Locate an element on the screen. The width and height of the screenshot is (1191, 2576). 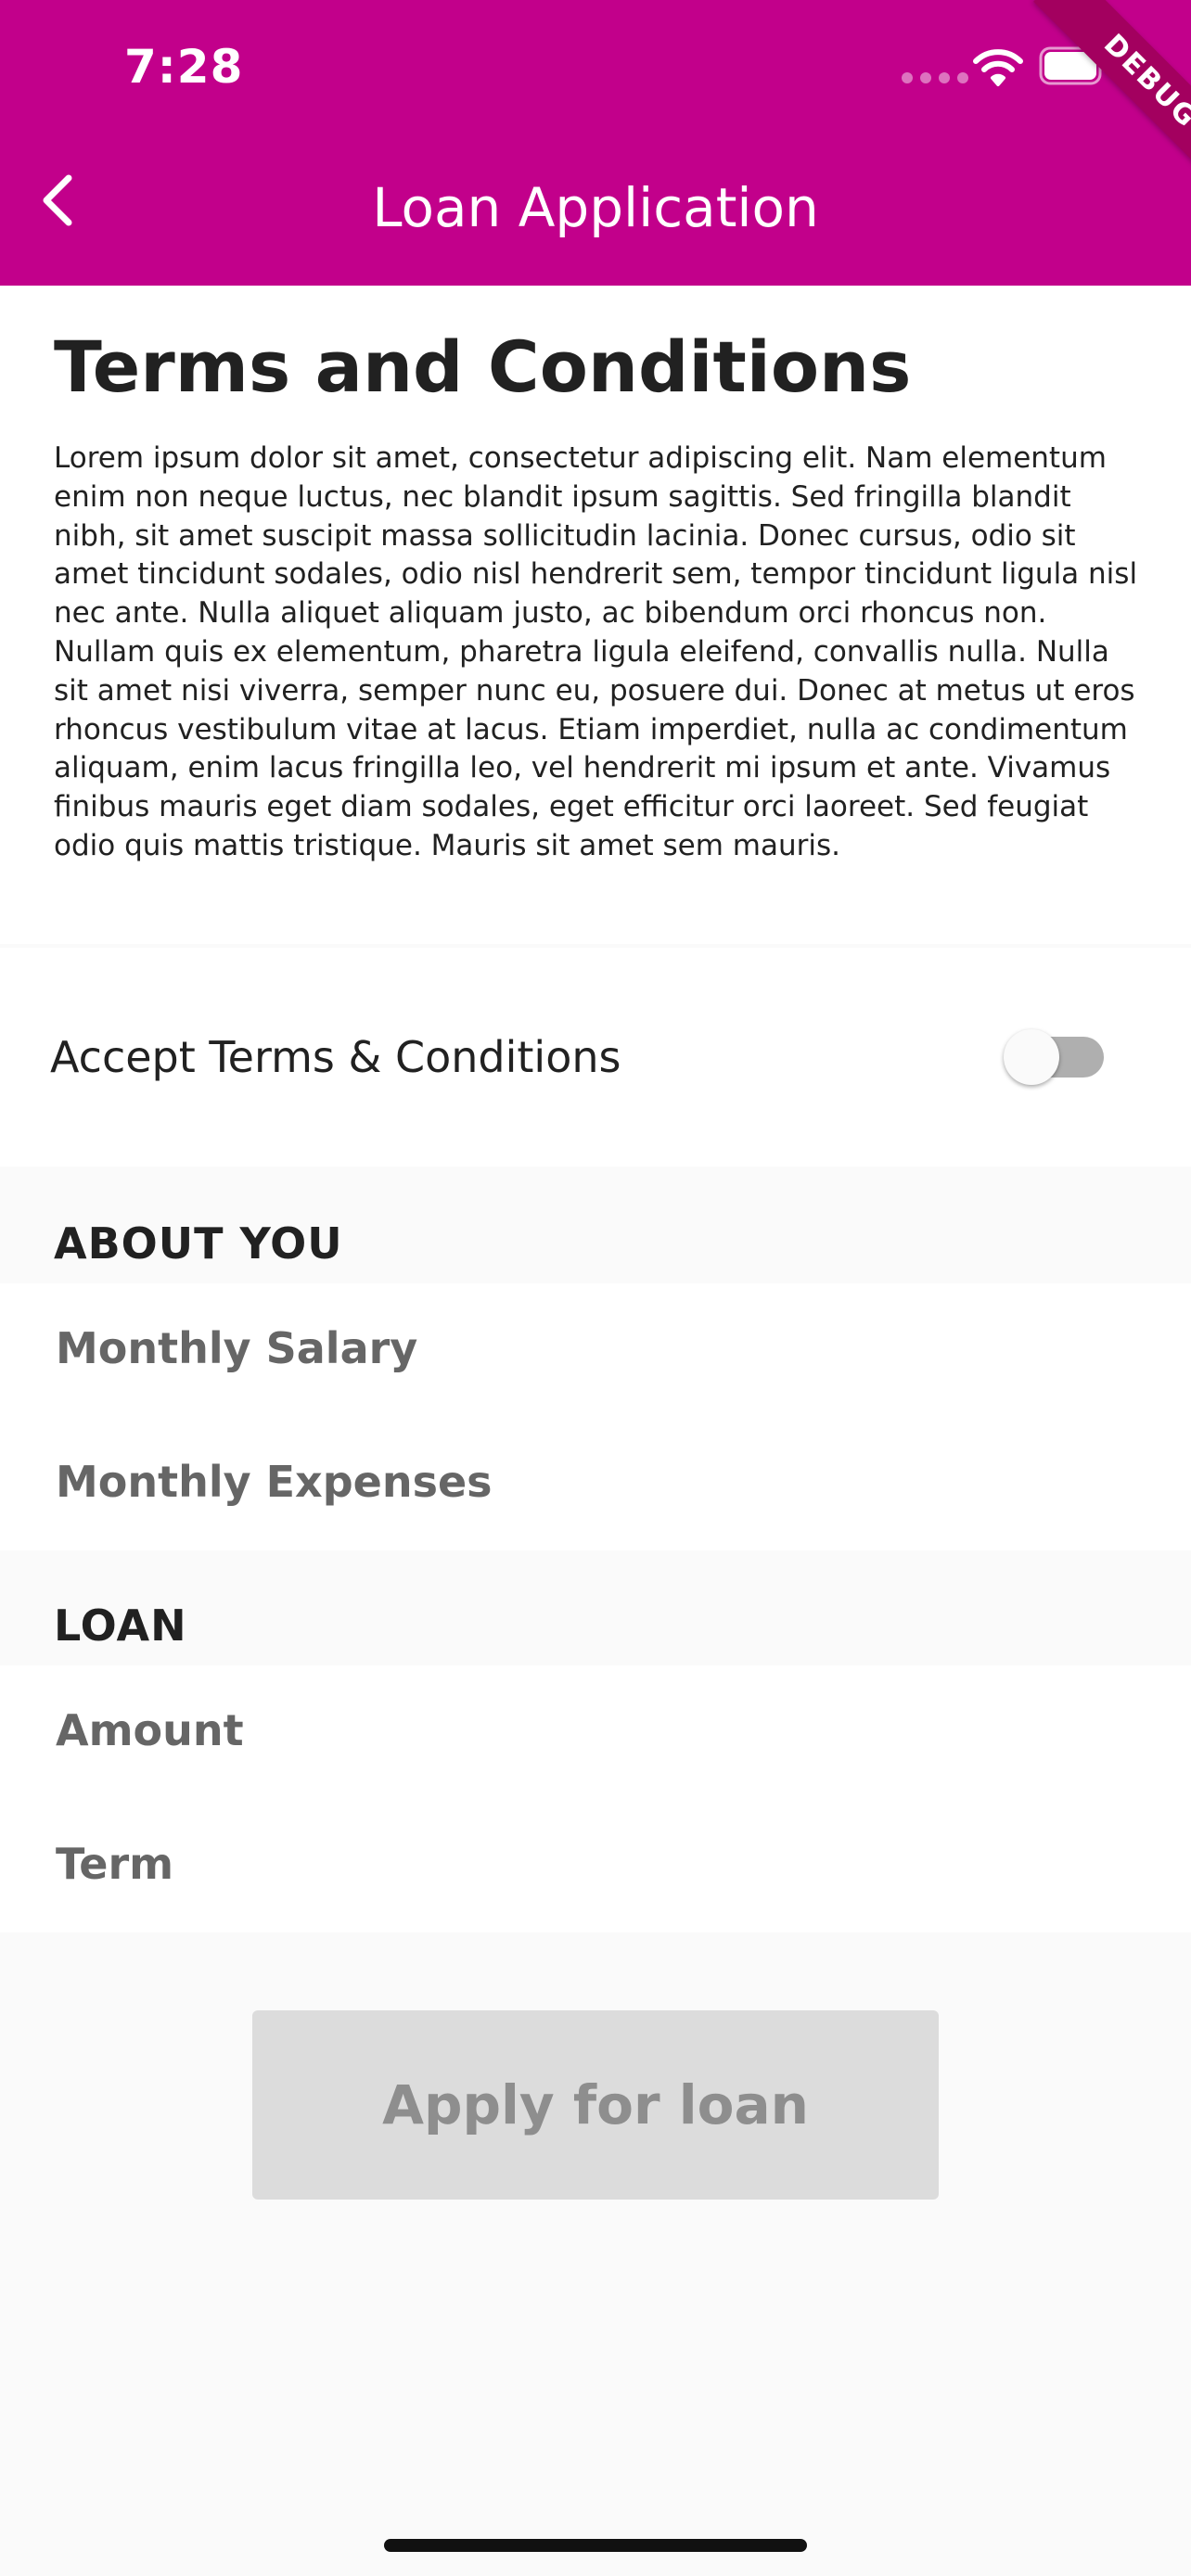
monthly-expenses-input is located at coordinates (598, 1481).